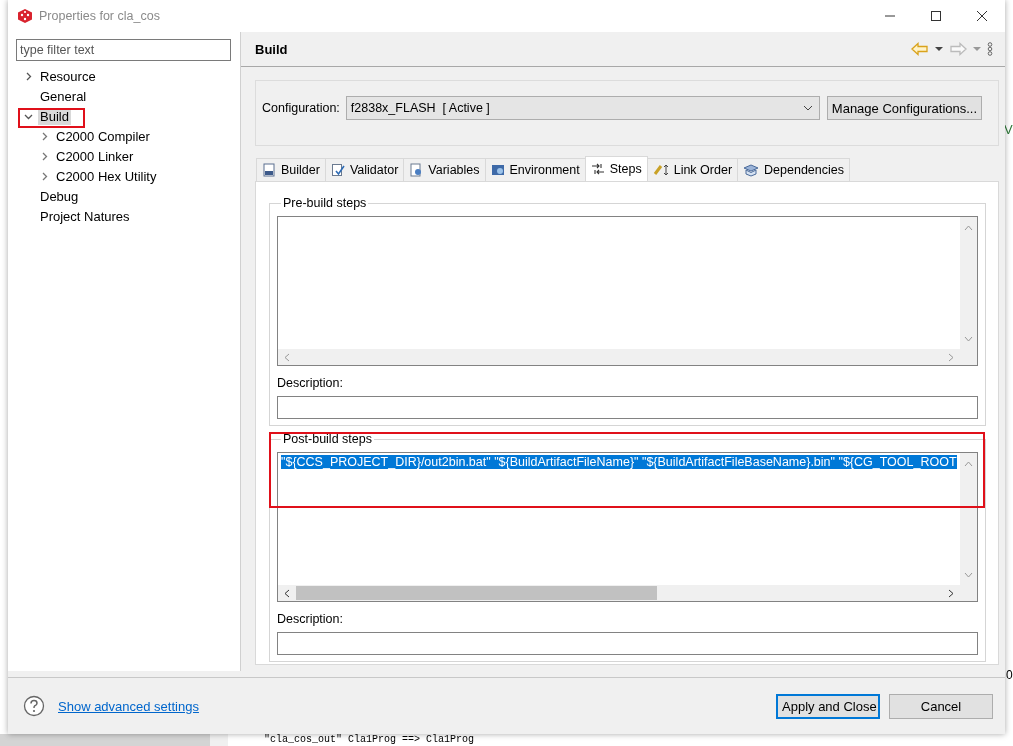 The width and height of the screenshot is (1013, 746). I want to click on group-label: Pre-build steps, so click(325, 203).